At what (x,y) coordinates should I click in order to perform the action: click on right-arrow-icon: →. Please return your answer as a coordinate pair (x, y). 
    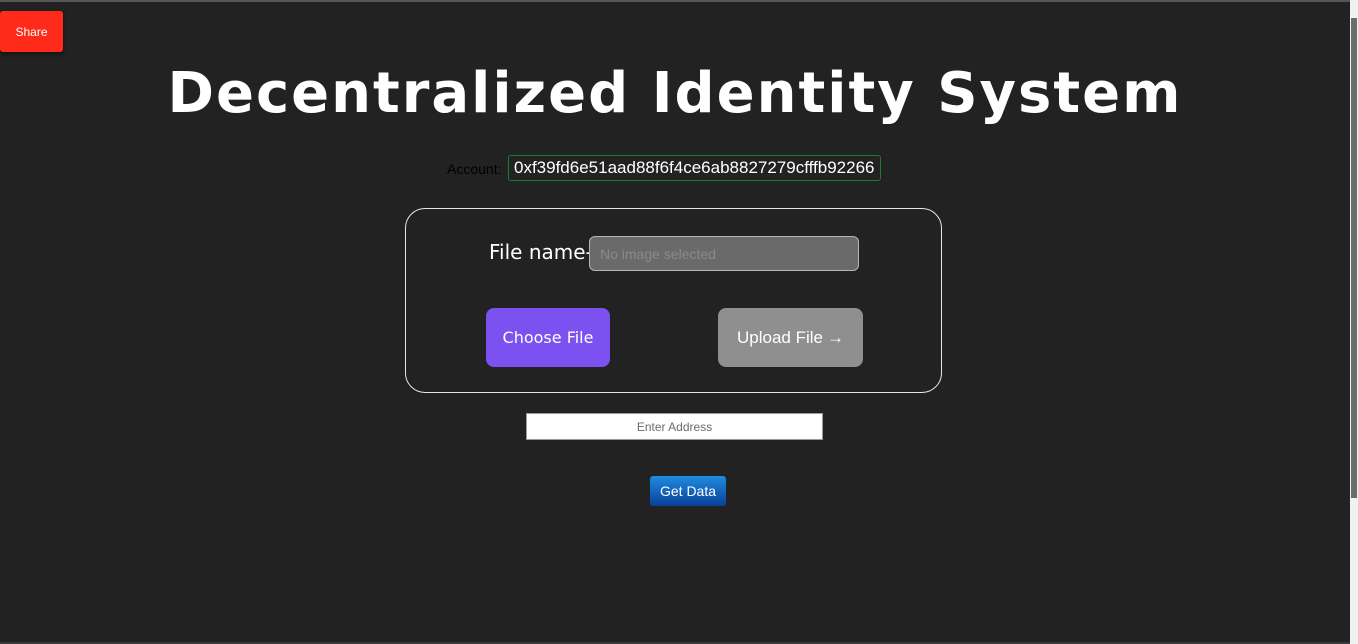
    Looking at the image, I should click on (835, 337).